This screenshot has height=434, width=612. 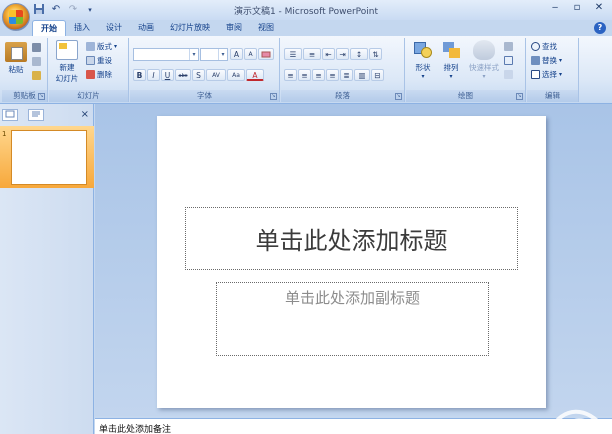 I want to click on ribbon-tabs: 开始 插入 设计 动画 幻灯片放映 审阅 视图, so click(x=157, y=28).